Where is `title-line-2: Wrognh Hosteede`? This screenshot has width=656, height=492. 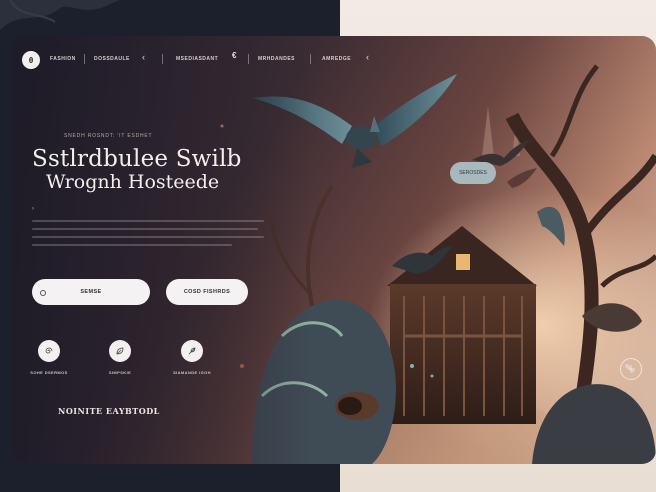 title-line-2: Wrognh Hosteede is located at coordinates (133, 182).